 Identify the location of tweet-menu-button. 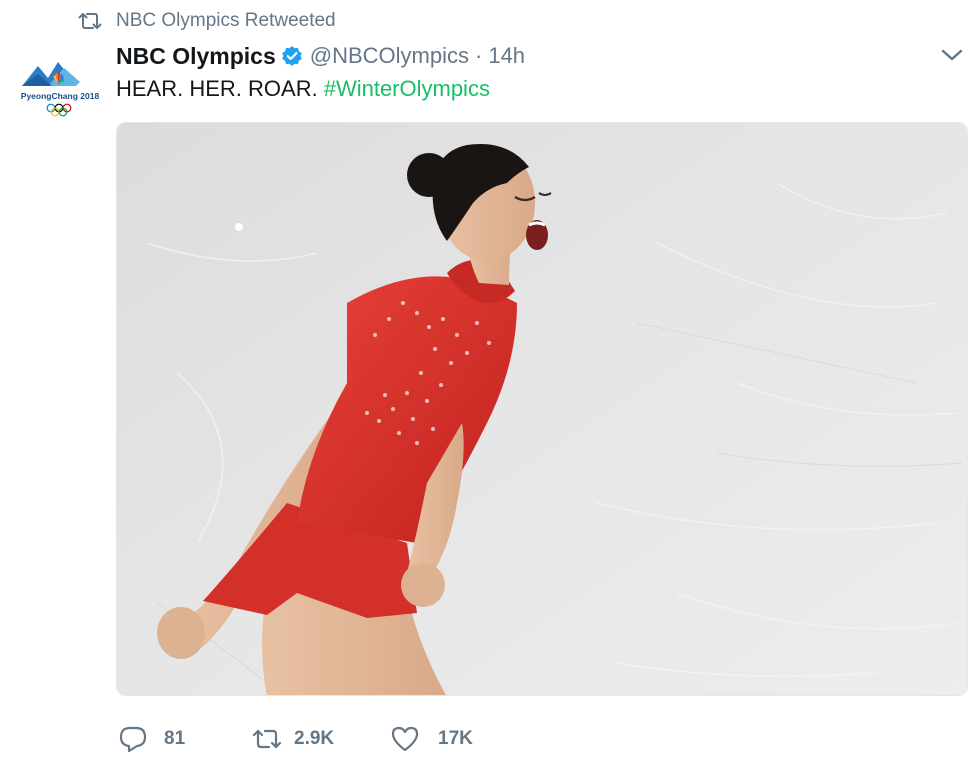
(952, 57).